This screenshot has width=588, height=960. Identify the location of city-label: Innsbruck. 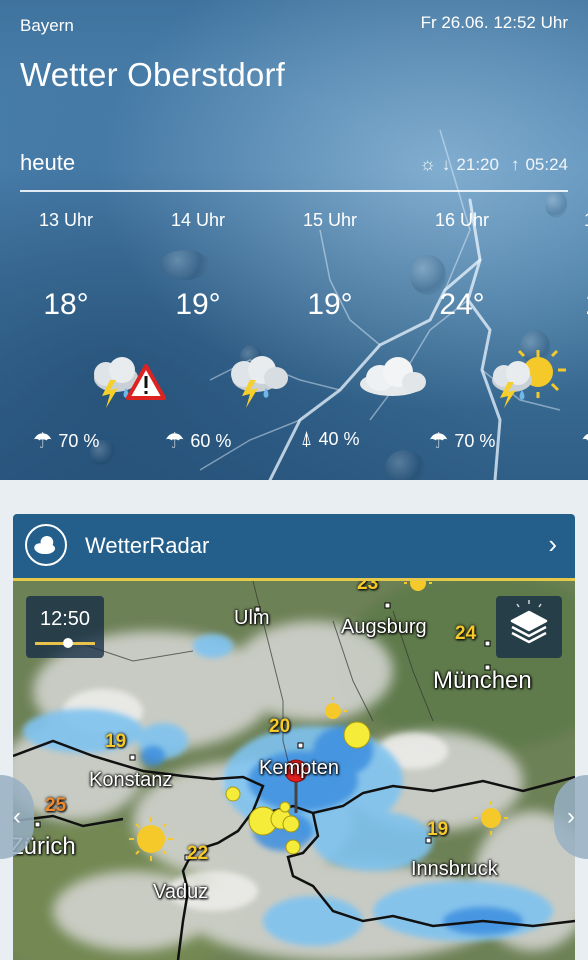
(454, 869).